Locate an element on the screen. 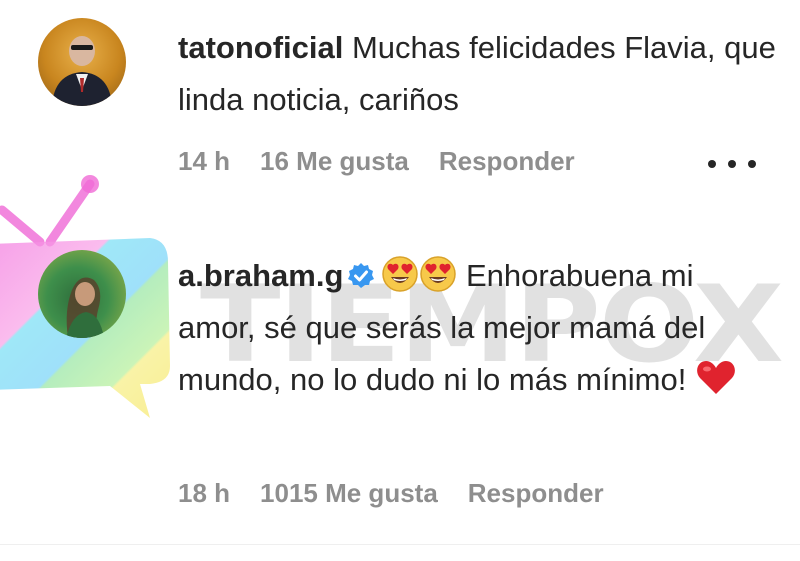 Image resolution: width=800 pixels, height=561 pixels. comment-meta: 14 h 16 Me gusta Responder is located at coordinates (391, 161).